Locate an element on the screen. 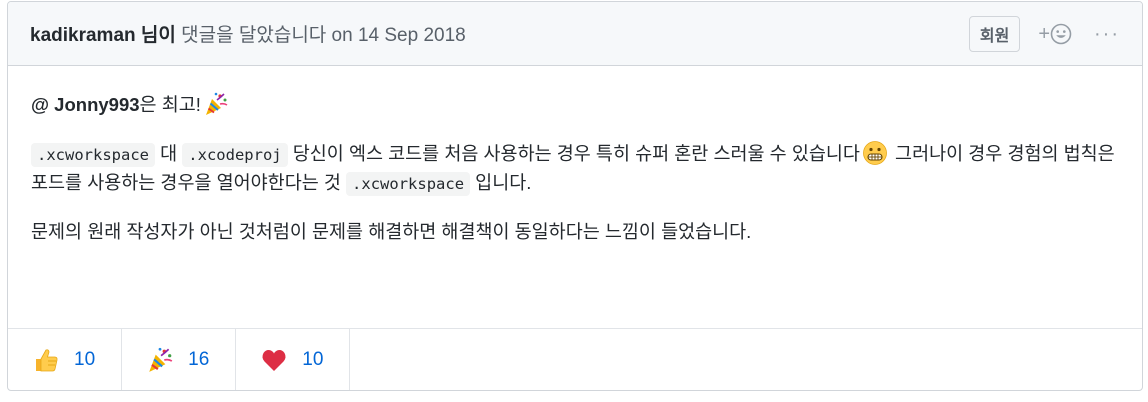 Image resolution: width=1148 pixels, height=402 pixels. thumbs-up-icon is located at coordinates (47, 359).